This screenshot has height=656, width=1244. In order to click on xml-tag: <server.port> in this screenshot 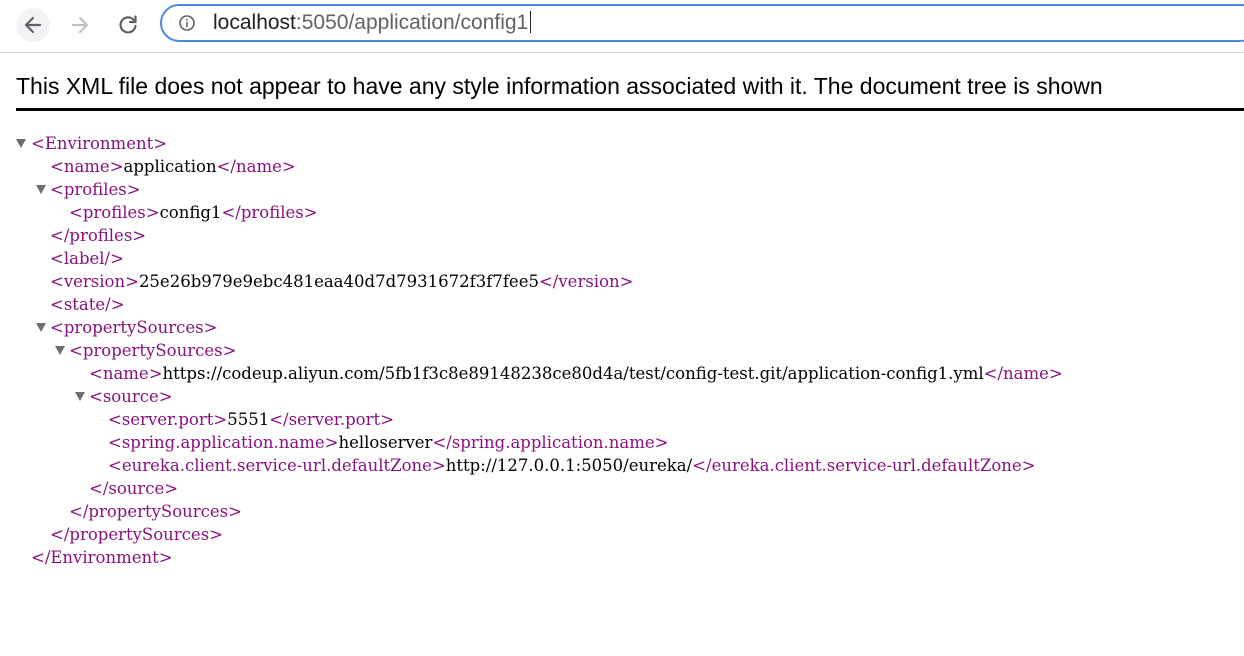, I will do `click(168, 419)`.